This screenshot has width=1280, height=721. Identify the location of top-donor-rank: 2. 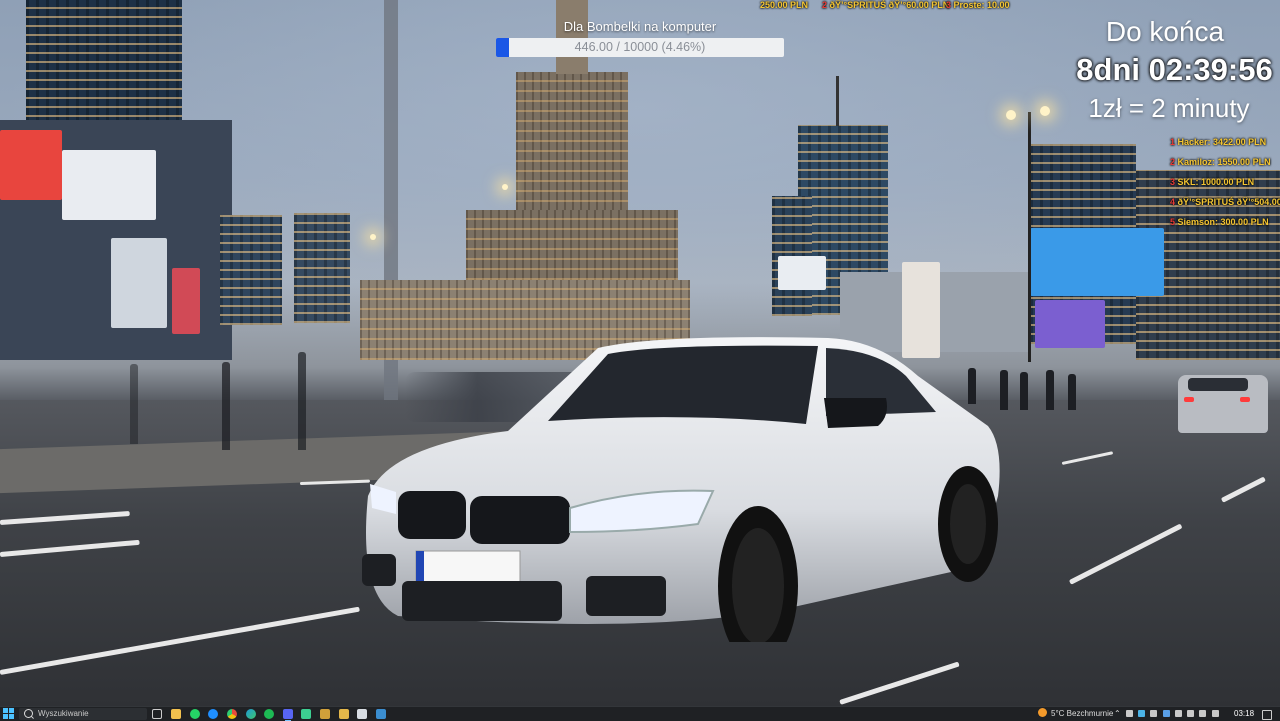
(825, 5).